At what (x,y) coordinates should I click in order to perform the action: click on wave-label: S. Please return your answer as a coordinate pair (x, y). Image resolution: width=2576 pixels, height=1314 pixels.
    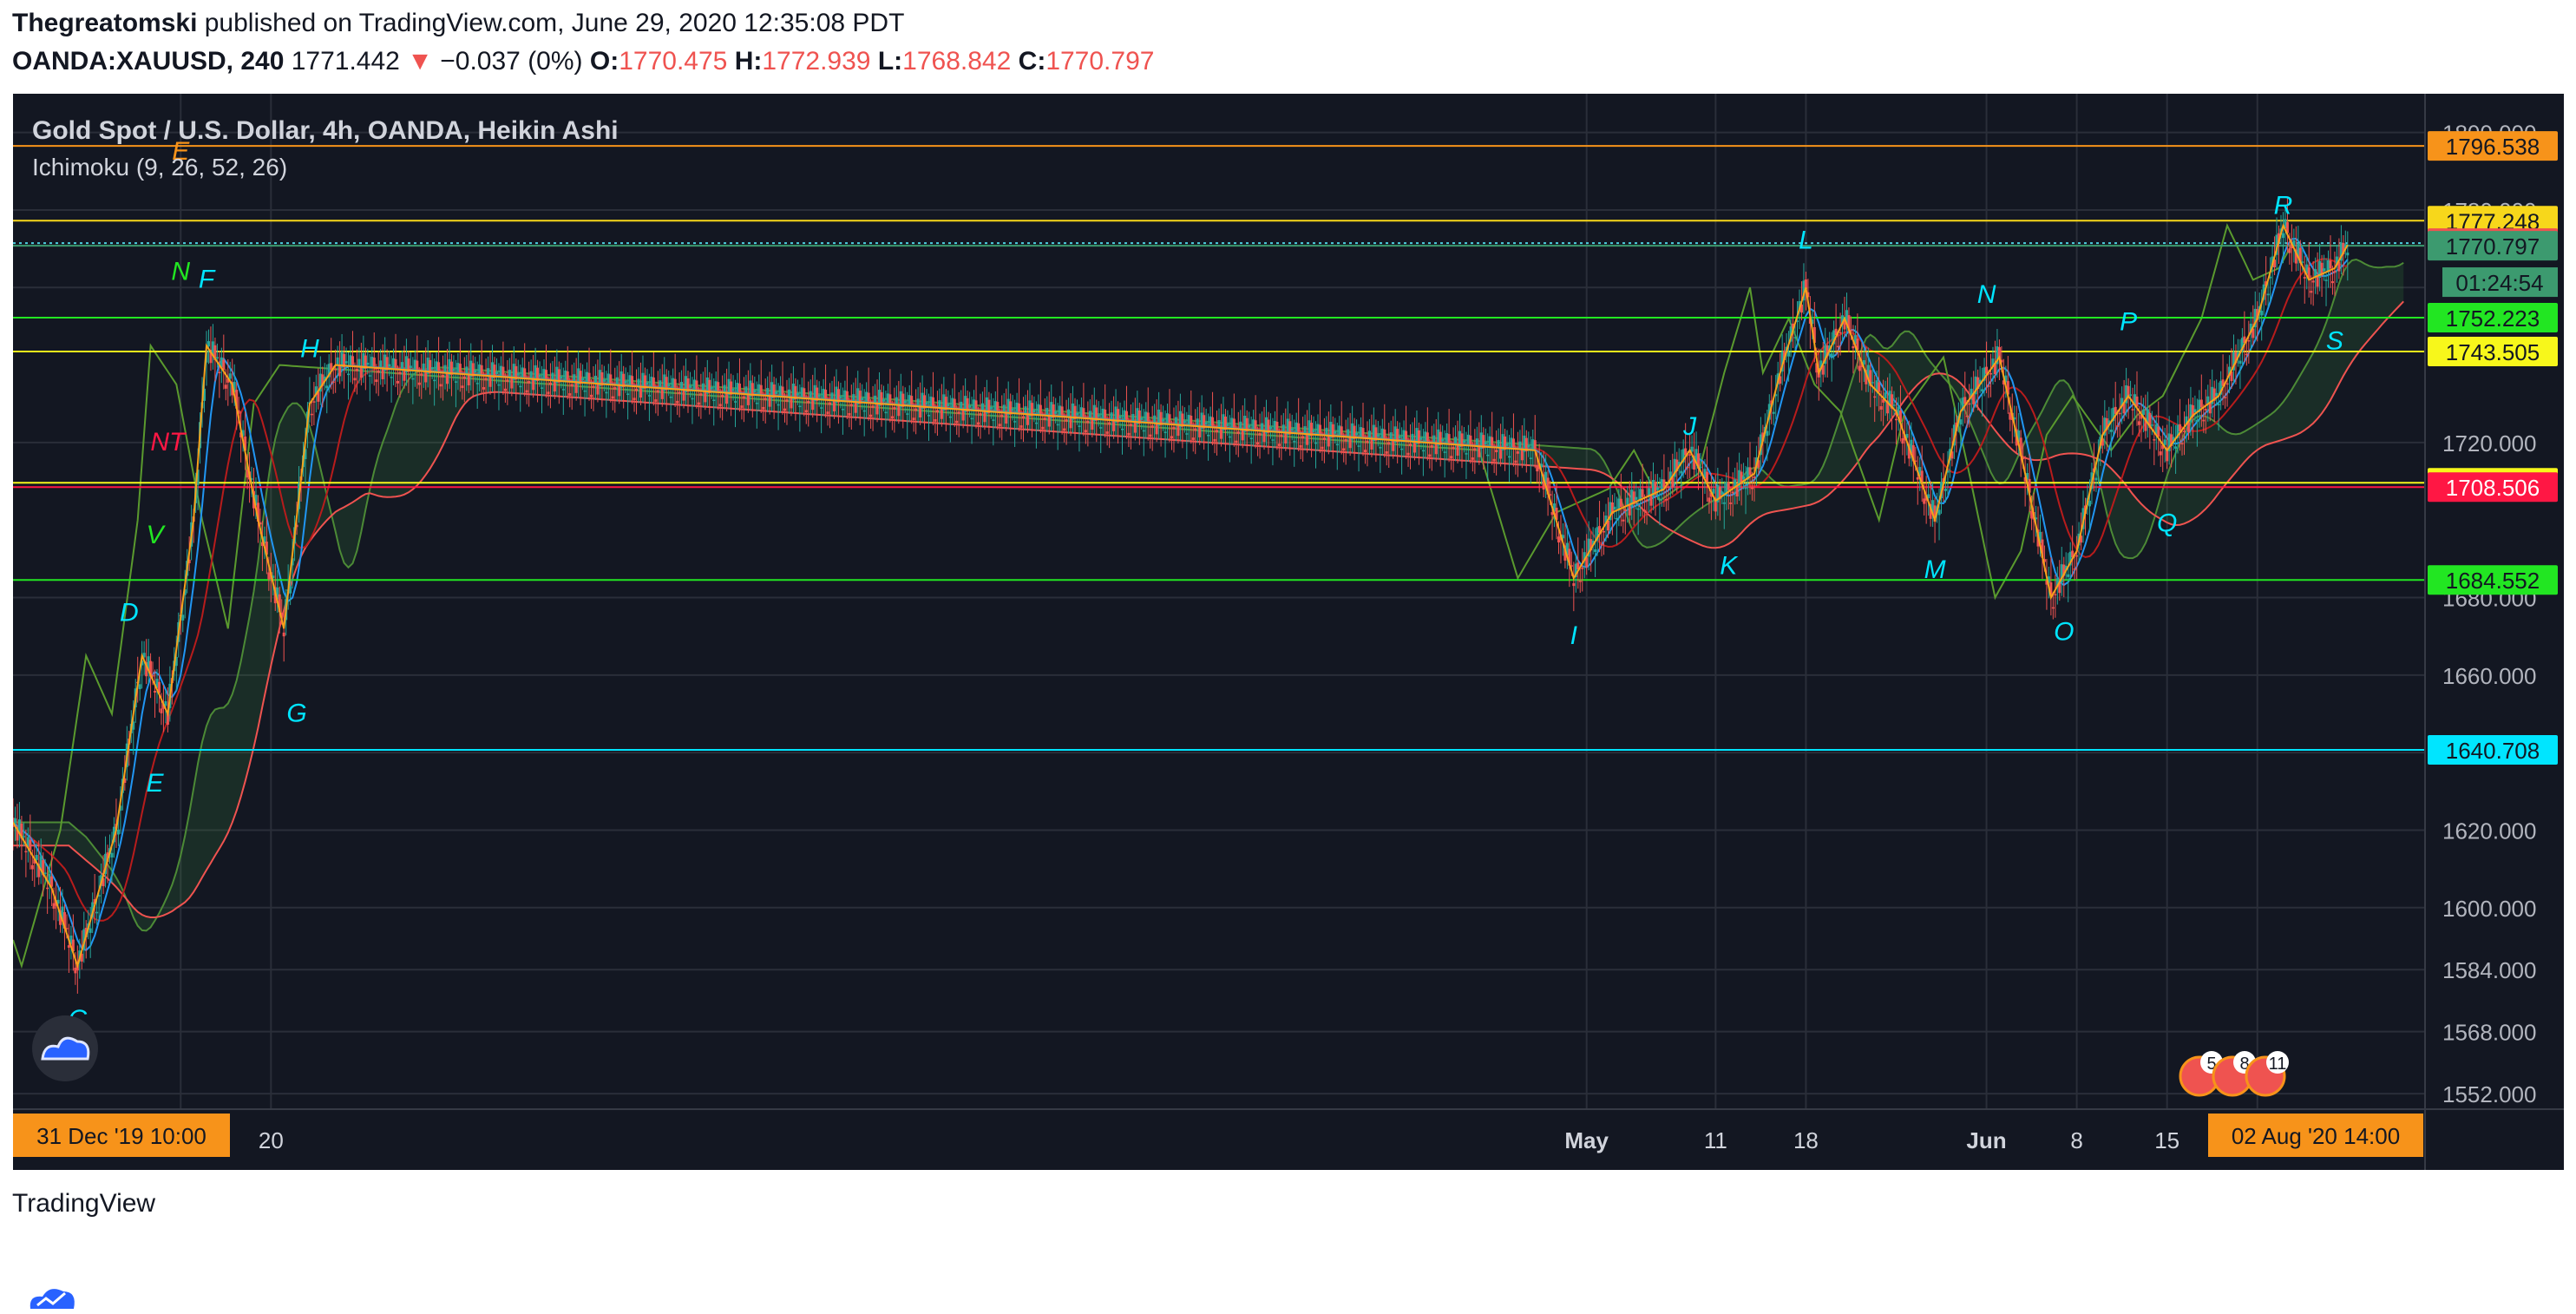
    Looking at the image, I should click on (2334, 341).